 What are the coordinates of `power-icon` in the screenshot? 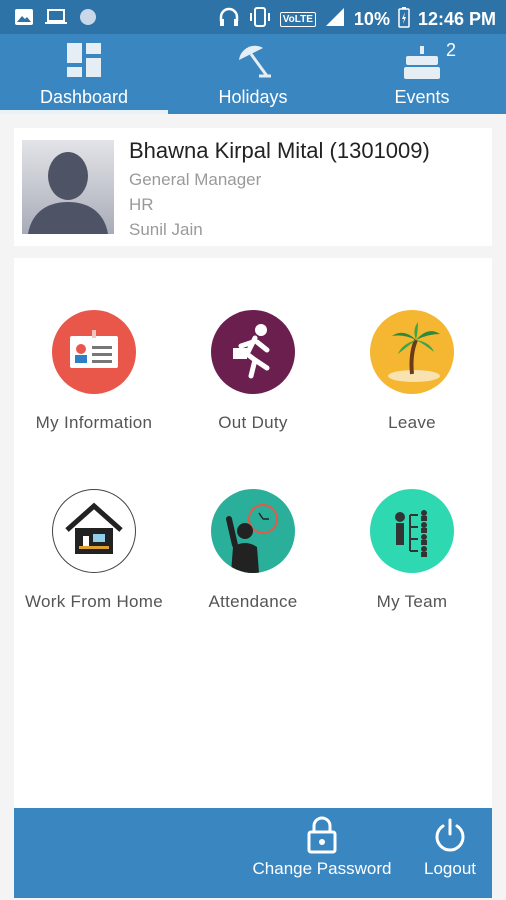 It's located at (450, 837).